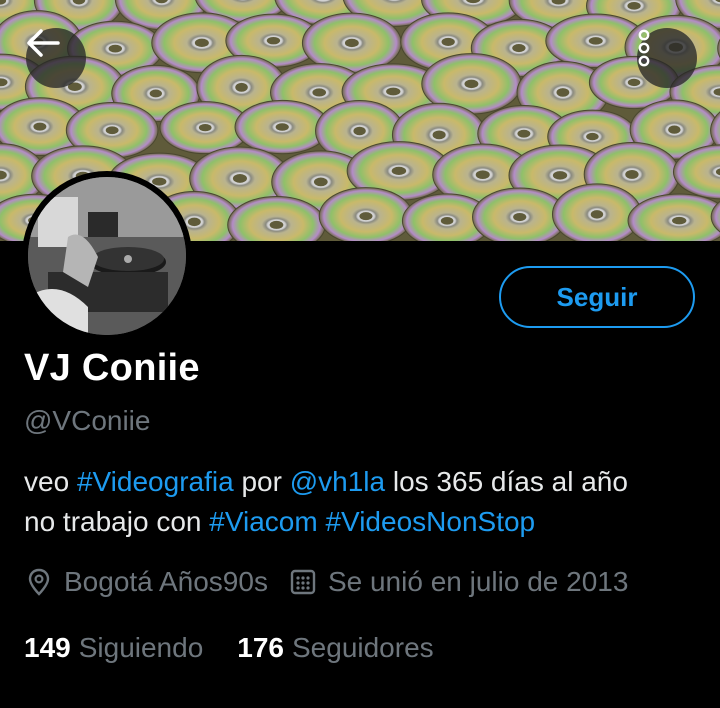  I want to click on hashtag-link: #Videografia, so click(155, 481).